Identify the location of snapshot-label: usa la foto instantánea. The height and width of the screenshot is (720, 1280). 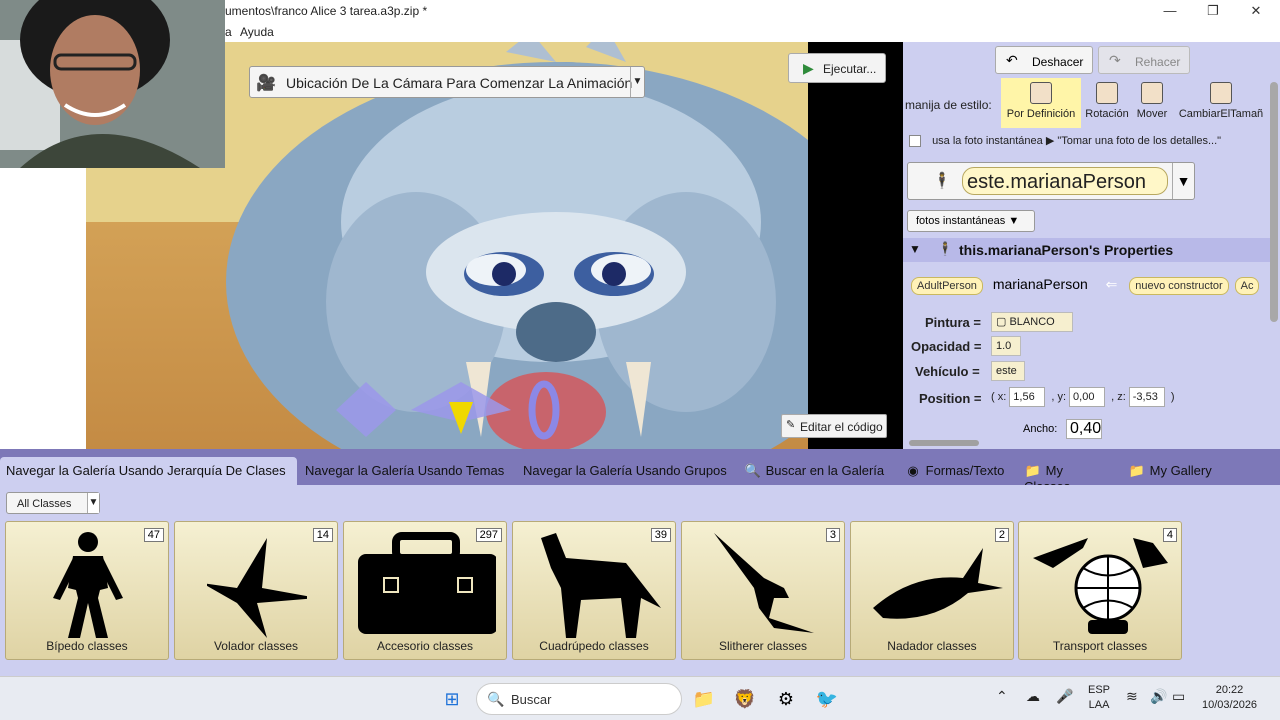
(987, 141).